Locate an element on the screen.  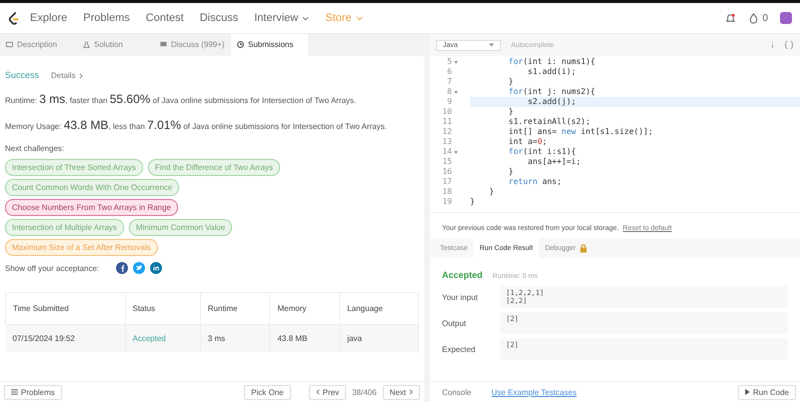
line-number: 18 is located at coordinates (446, 192).